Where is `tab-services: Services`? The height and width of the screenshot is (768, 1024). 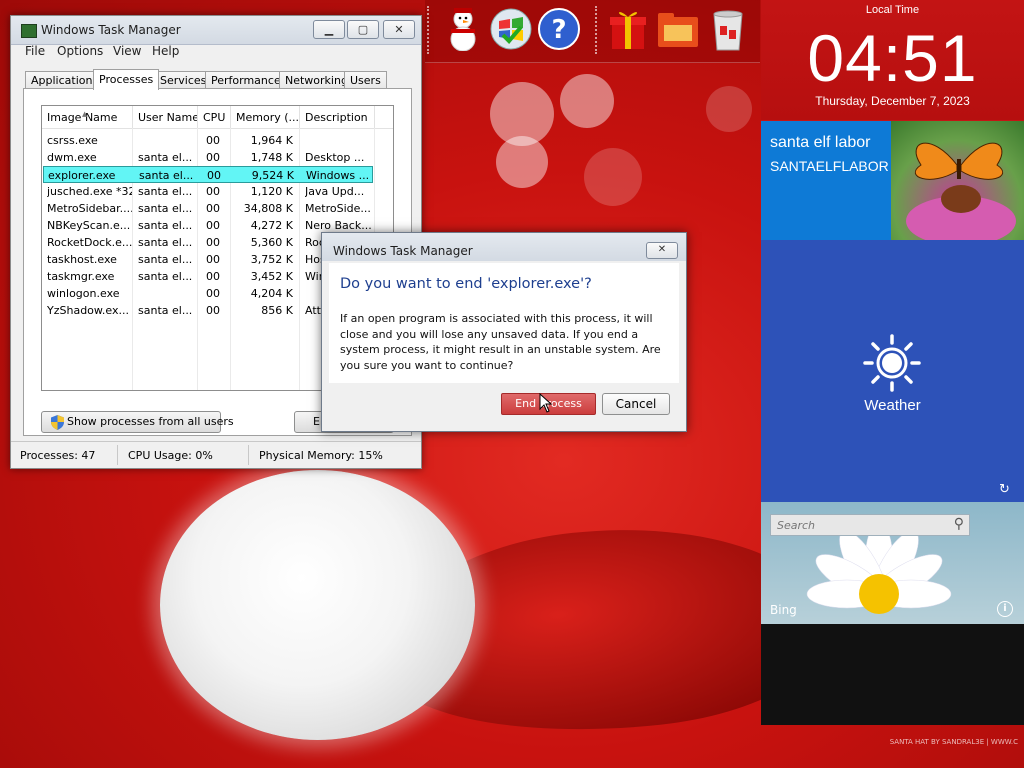
tab-services: Services is located at coordinates (183, 80).